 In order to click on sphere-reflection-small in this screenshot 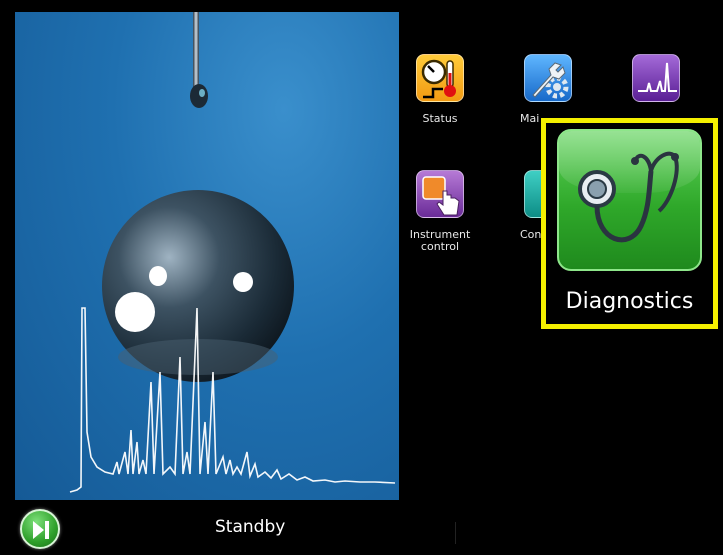, I will do `click(158, 276)`.